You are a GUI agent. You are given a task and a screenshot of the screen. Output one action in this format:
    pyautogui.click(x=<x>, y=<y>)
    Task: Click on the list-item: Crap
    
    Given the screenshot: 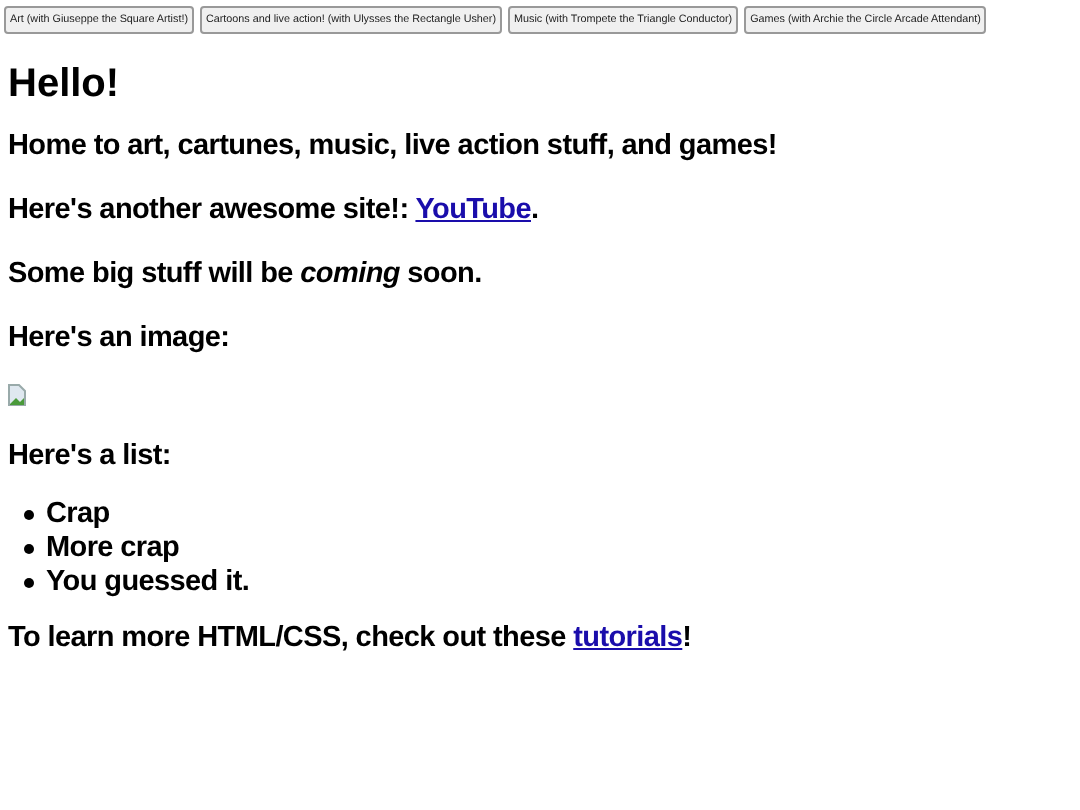 What is the action you would take?
    pyautogui.click(x=78, y=515)
    